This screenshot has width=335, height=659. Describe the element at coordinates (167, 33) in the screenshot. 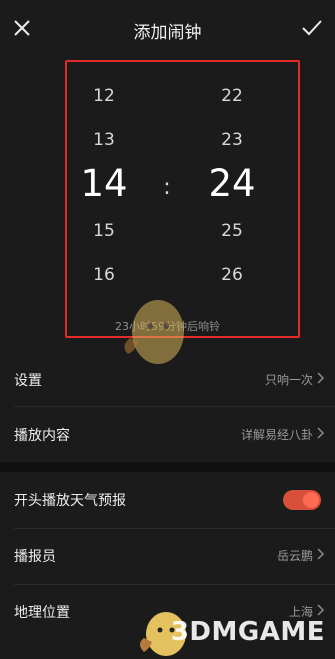

I see `page-title: 添加闹钟` at that location.